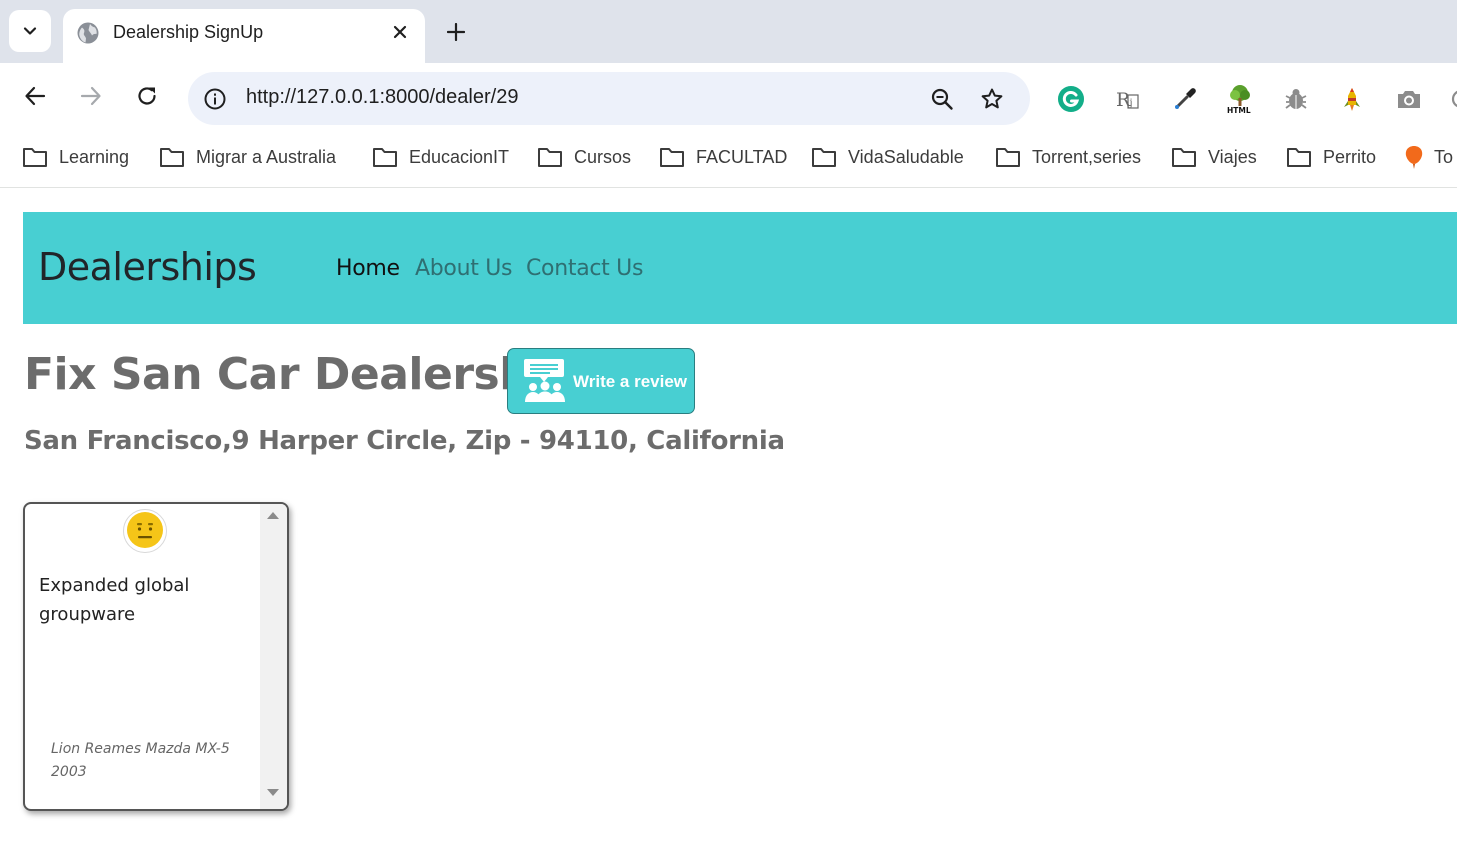 The image size is (1457, 854). Describe the element at coordinates (145, 531) in the screenshot. I see `neutral-face-icon` at that location.